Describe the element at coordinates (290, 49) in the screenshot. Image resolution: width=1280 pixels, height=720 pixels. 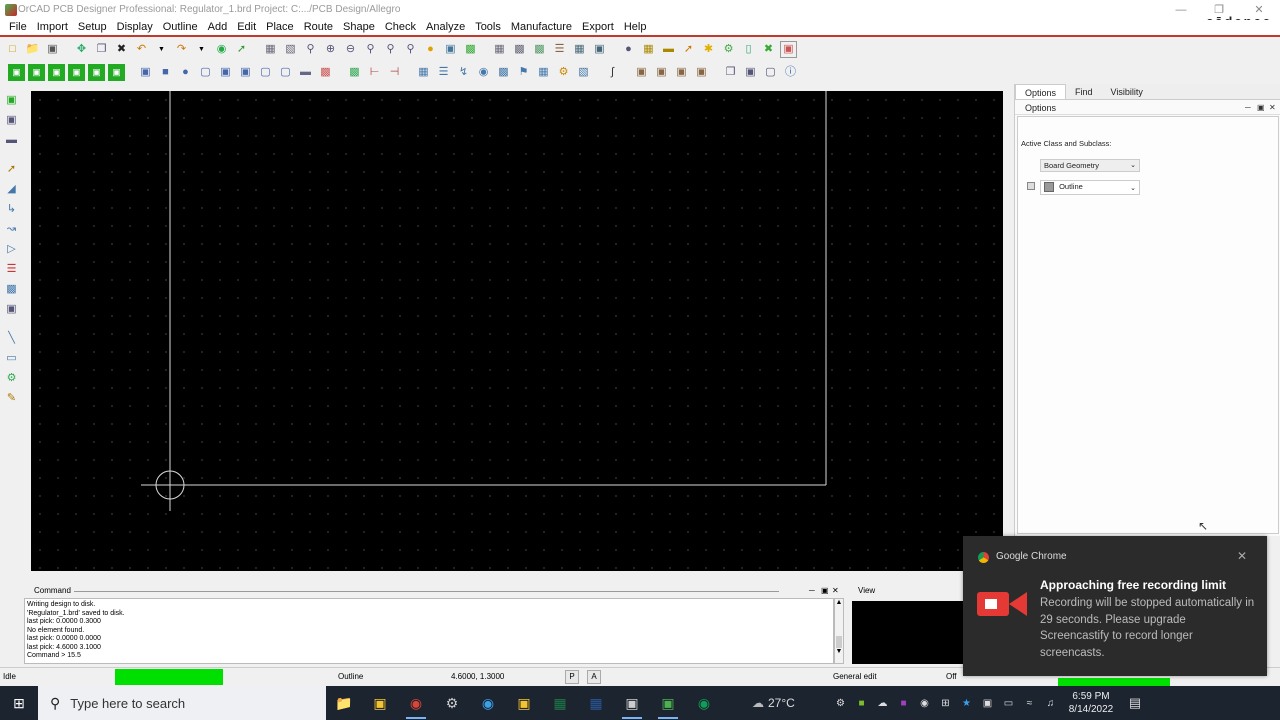
I see `grid-toggle-icon: ▧` at that location.